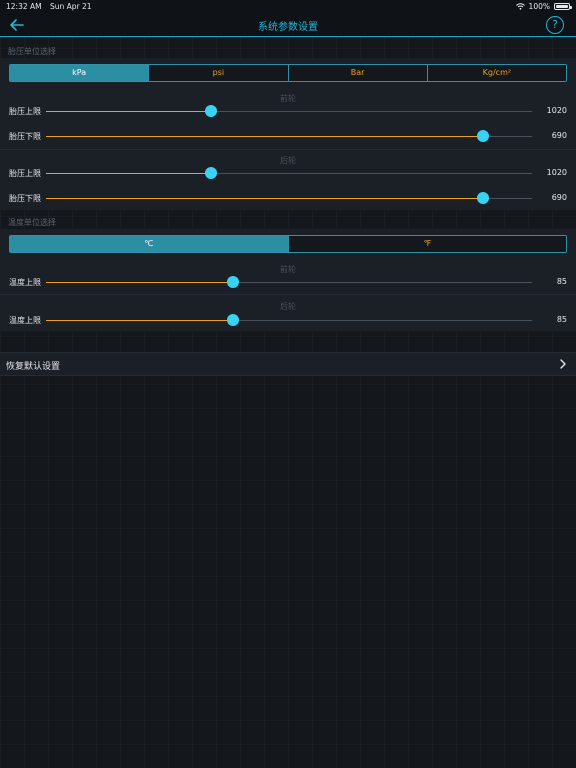  Describe the element at coordinates (288, 6) in the screenshot. I see `status-bar: 12:32 AM Sun Apr 21 100%` at that location.